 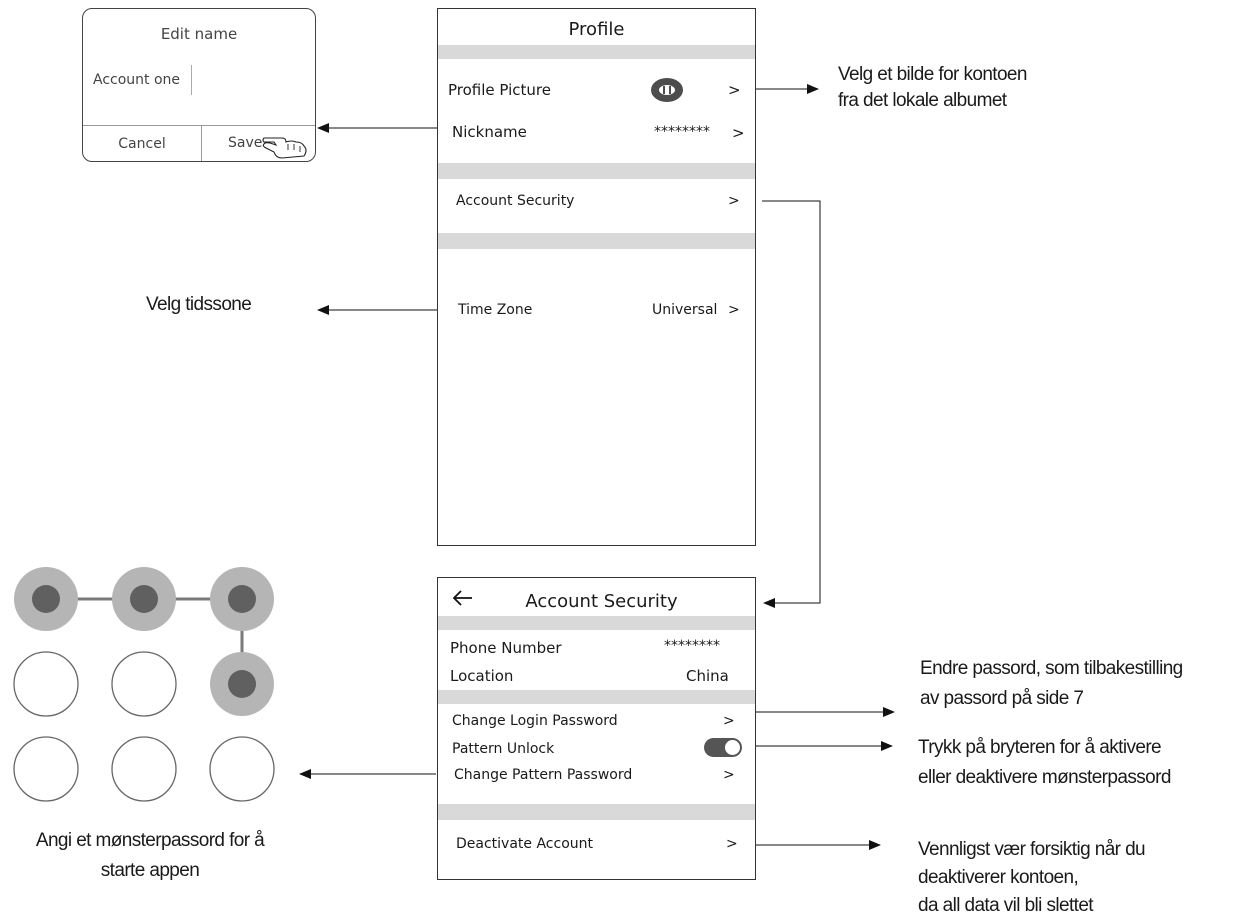 What do you see at coordinates (596, 648) in the screenshot?
I see `phone-number-row: Phone Number ********` at bounding box center [596, 648].